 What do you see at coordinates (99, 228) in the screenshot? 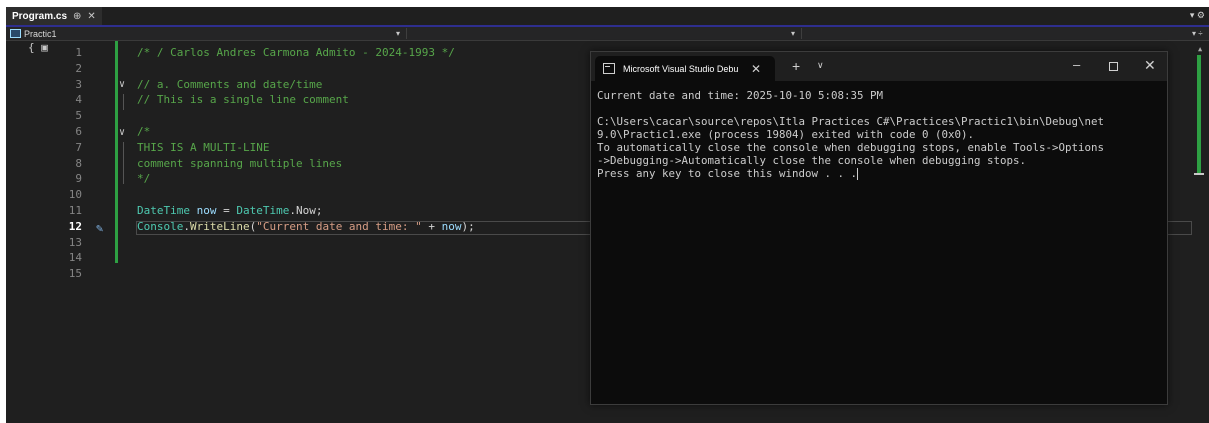
I see `quick-action-brush-icon: ✎` at bounding box center [99, 228].